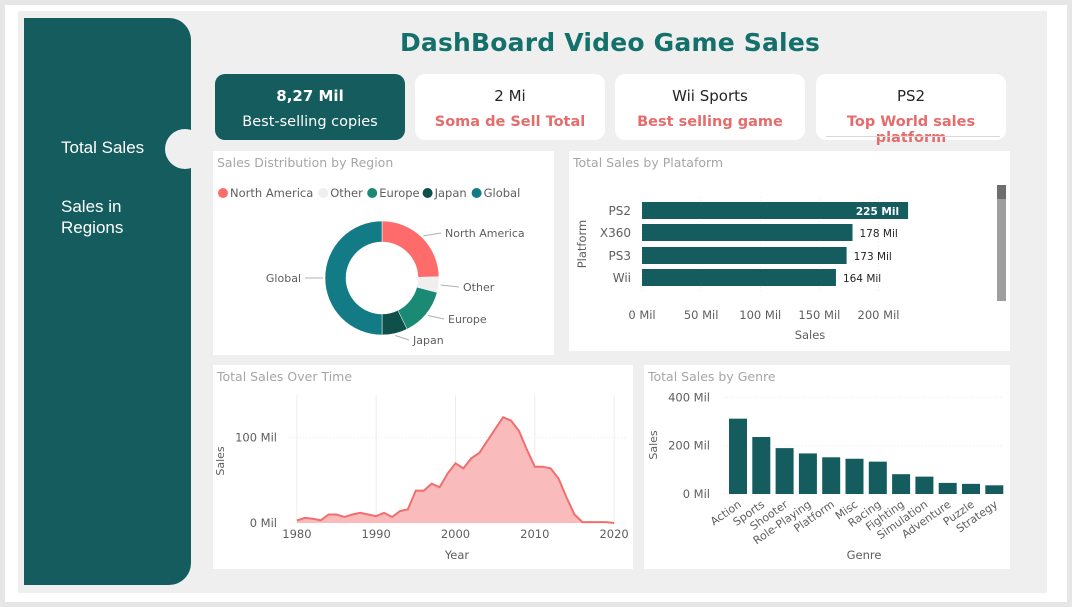 The width and height of the screenshot is (1072, 607). Describe the element at coordinates (399, 193) in the screenshot. I see `legend-label: Europe` at that location.